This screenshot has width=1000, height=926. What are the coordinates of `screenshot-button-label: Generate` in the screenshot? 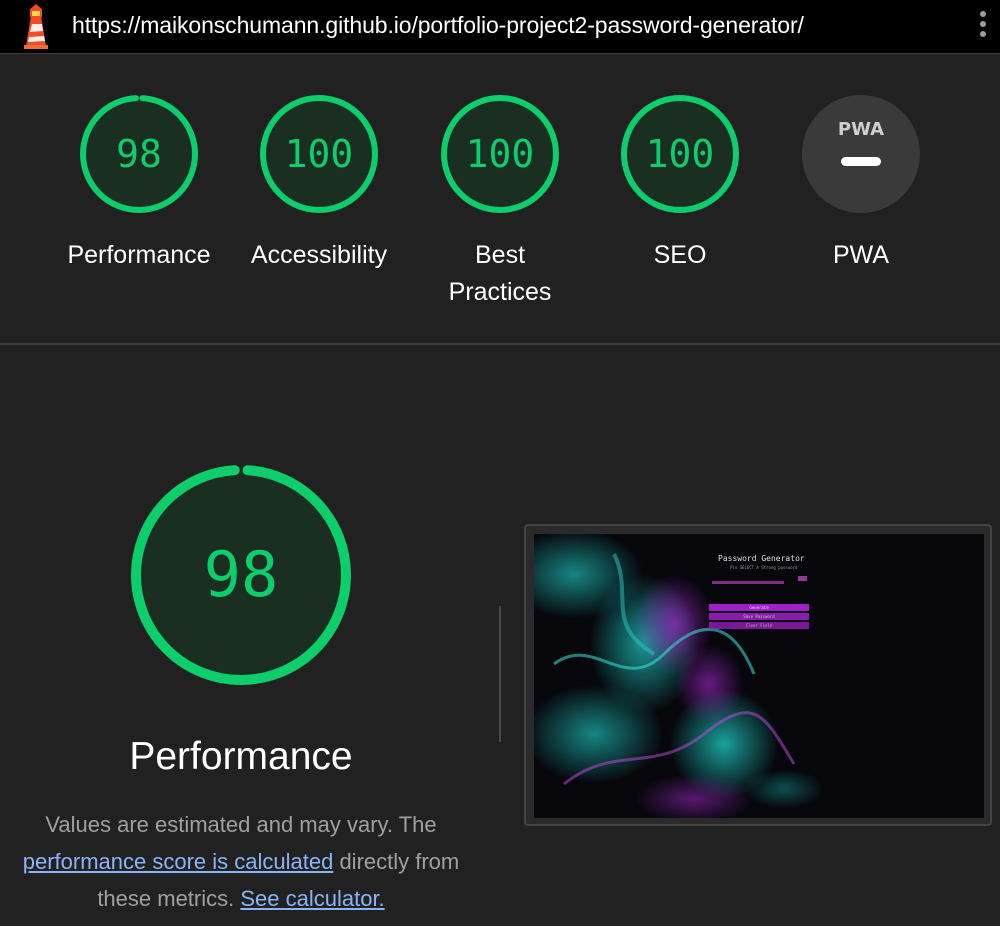 It's located at (759, 607).